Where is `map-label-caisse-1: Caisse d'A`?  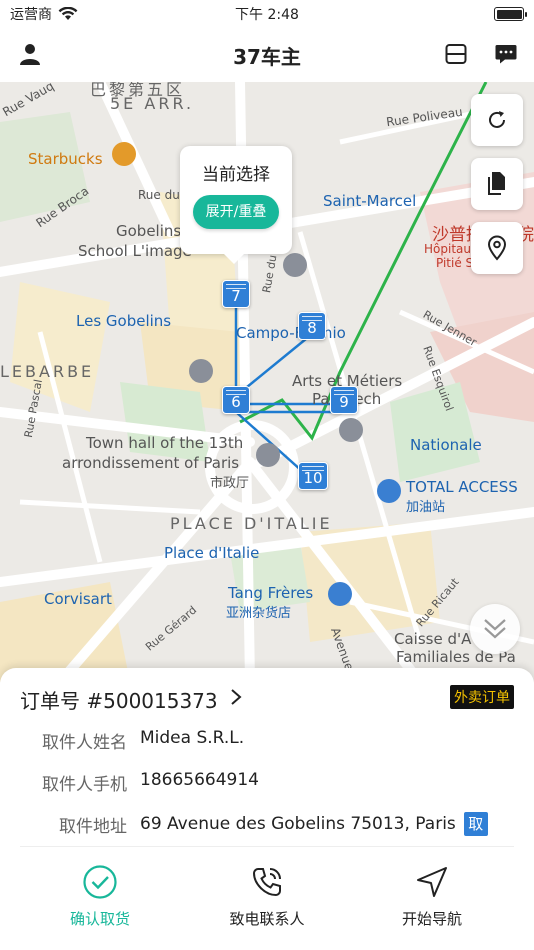
map-label-caisse-1: Caisse d'A is located at coordinates (433, 639).